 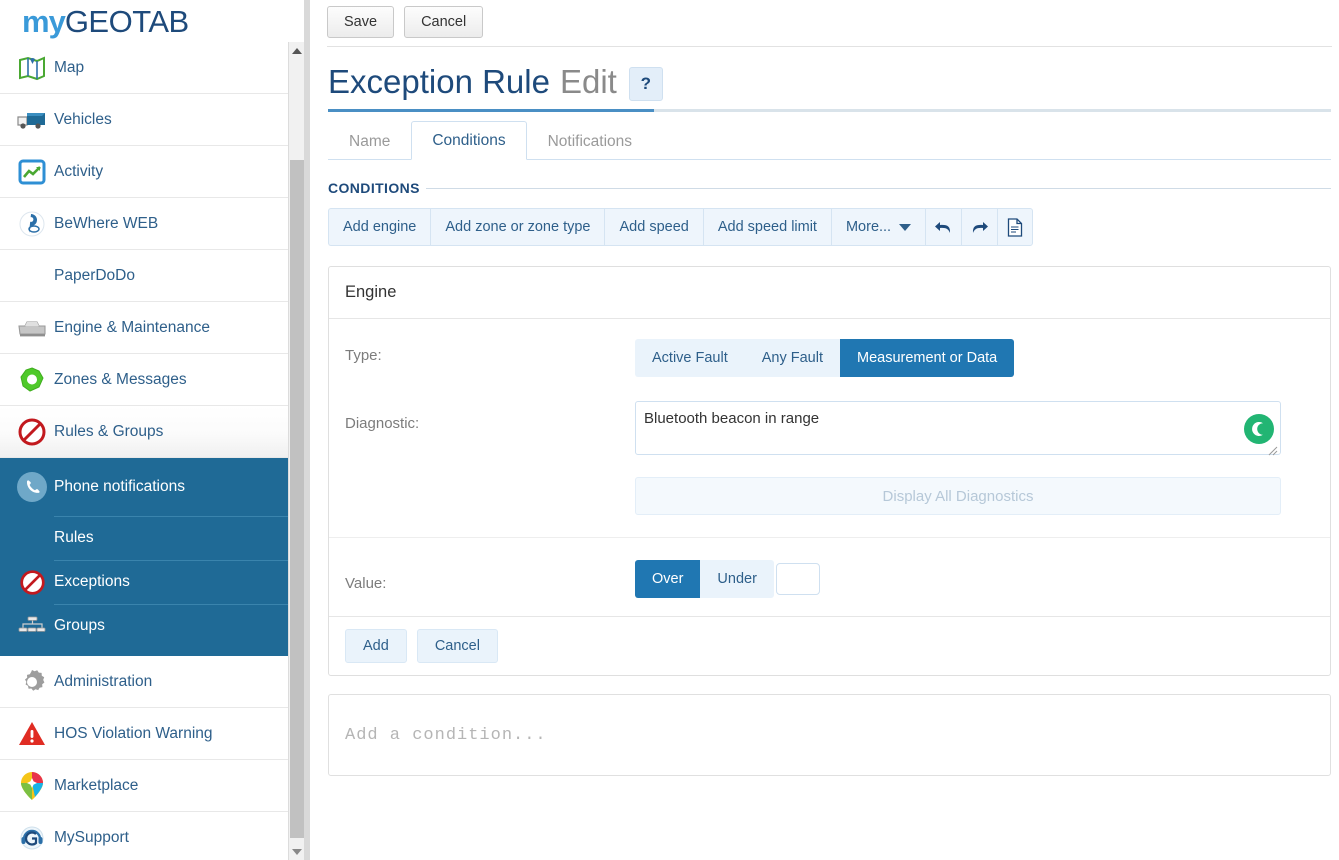 I want to click on zone-gear-icon, so click(x=32, y=380).